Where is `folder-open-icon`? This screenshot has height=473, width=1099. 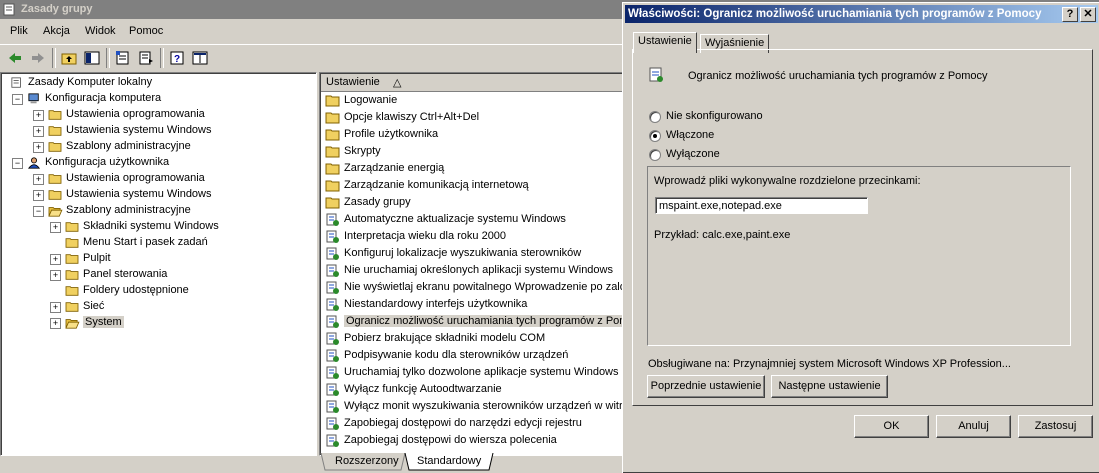
folder-open-icon is located at coordinates (55, 212).